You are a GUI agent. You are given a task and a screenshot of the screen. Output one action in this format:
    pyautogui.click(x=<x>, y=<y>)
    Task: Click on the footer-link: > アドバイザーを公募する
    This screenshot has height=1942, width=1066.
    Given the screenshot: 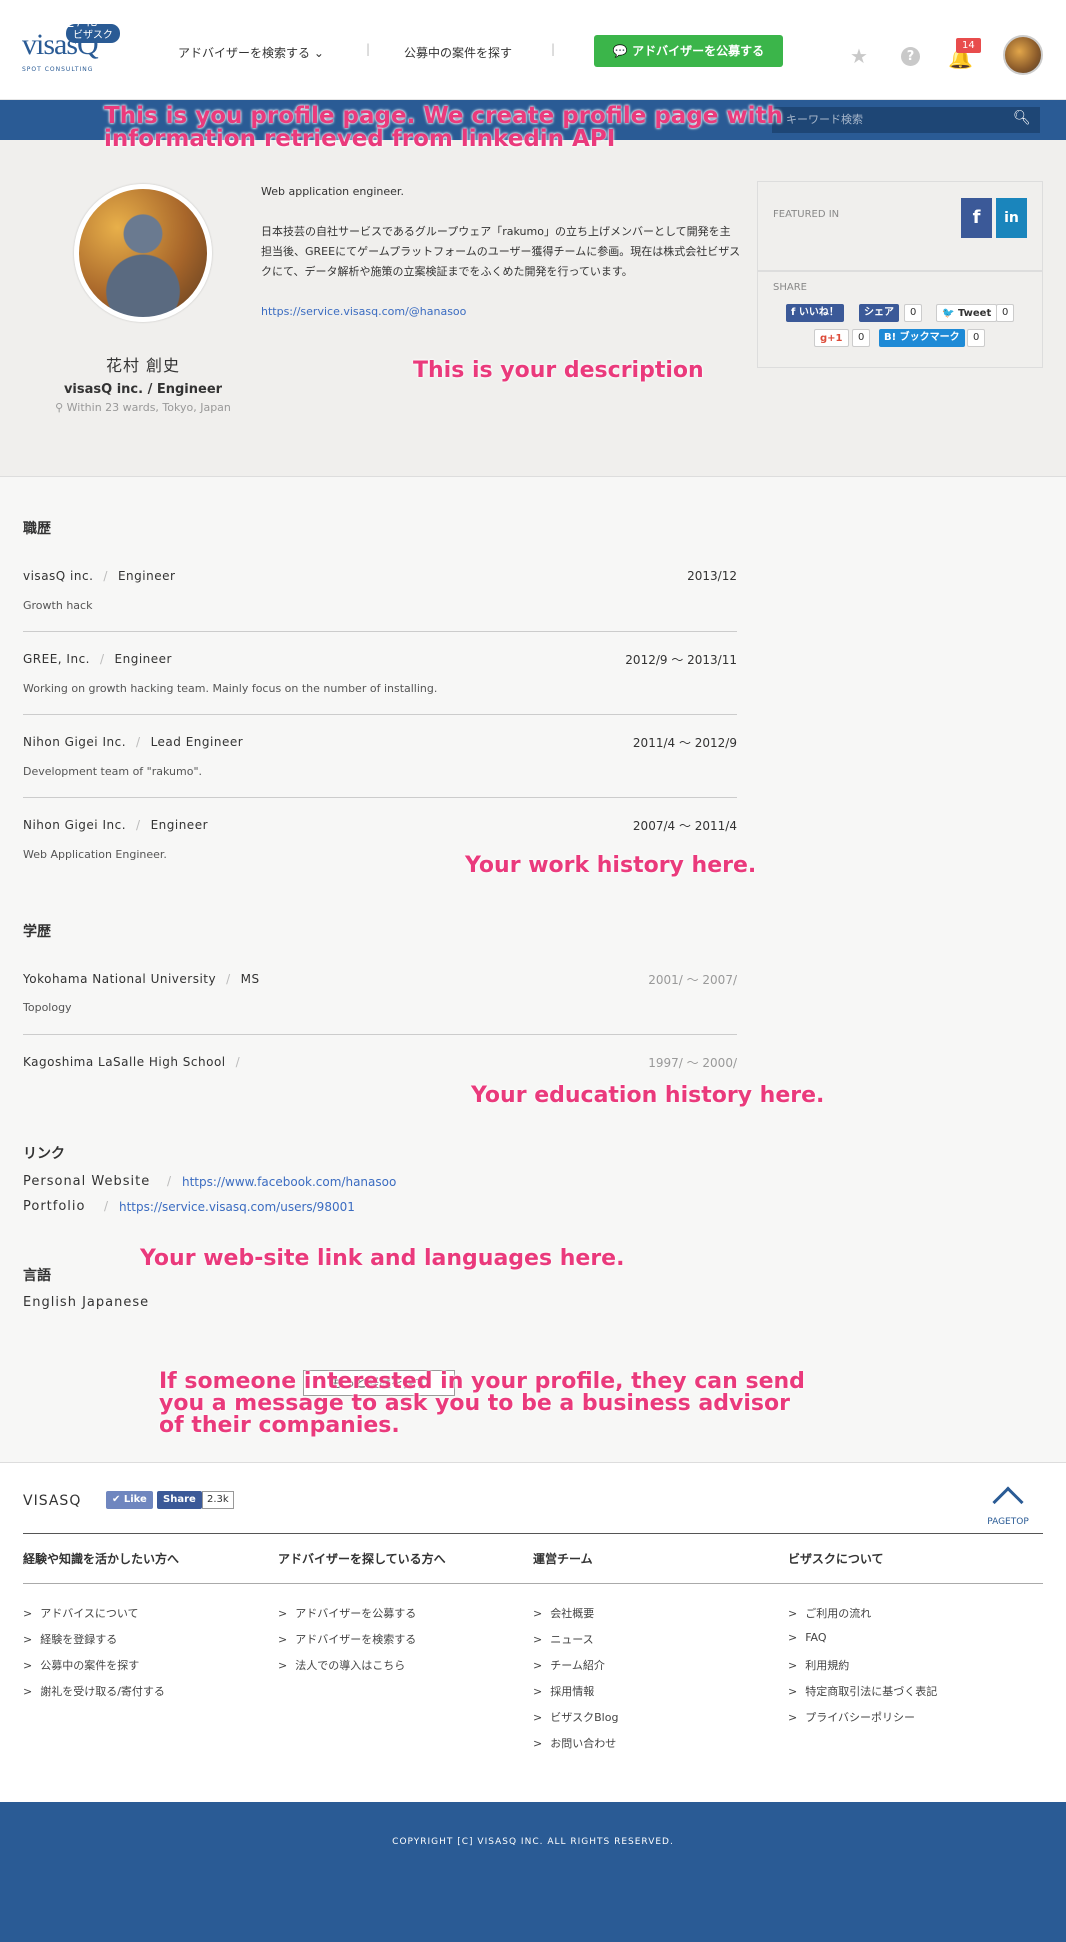 What is the action you would take?
    pyautogui.click(x=347, y=1613)
    